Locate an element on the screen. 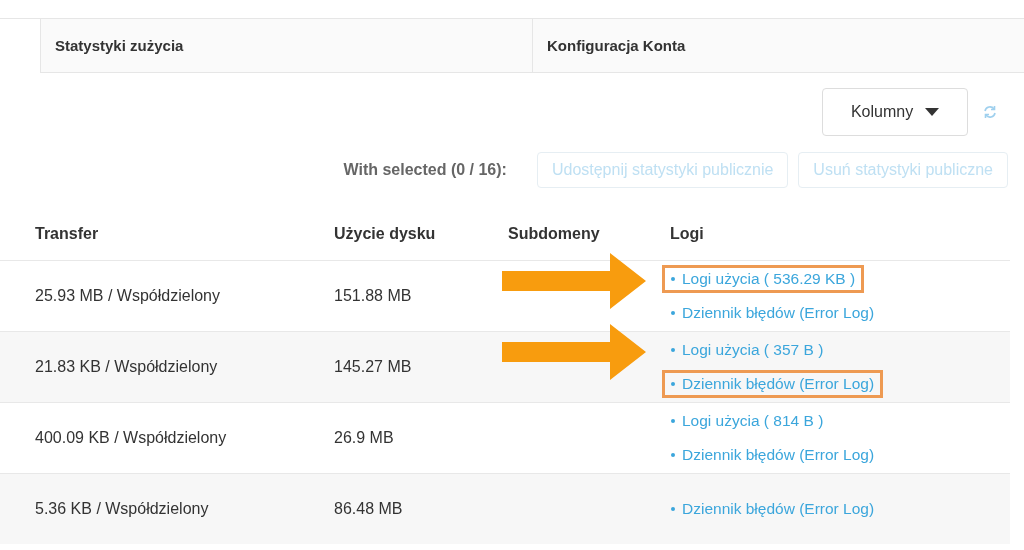  table-cell: 151.88 MB is located at coordinates (373, 296).